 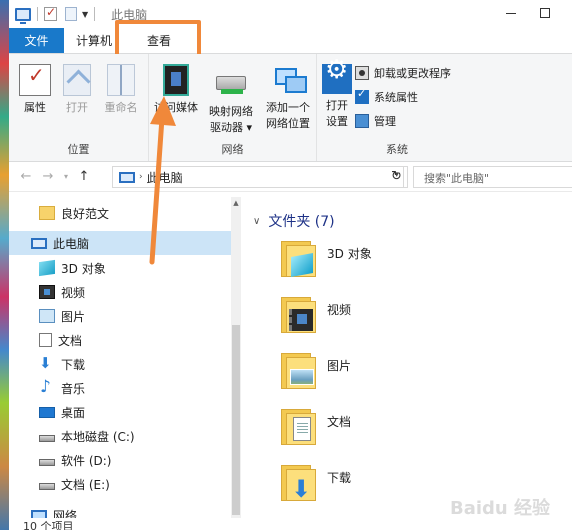 What do you see at coordinates (397, 177) in the screenshot?
I see `refresh-button: ↻` at bounding box center [397, 177].